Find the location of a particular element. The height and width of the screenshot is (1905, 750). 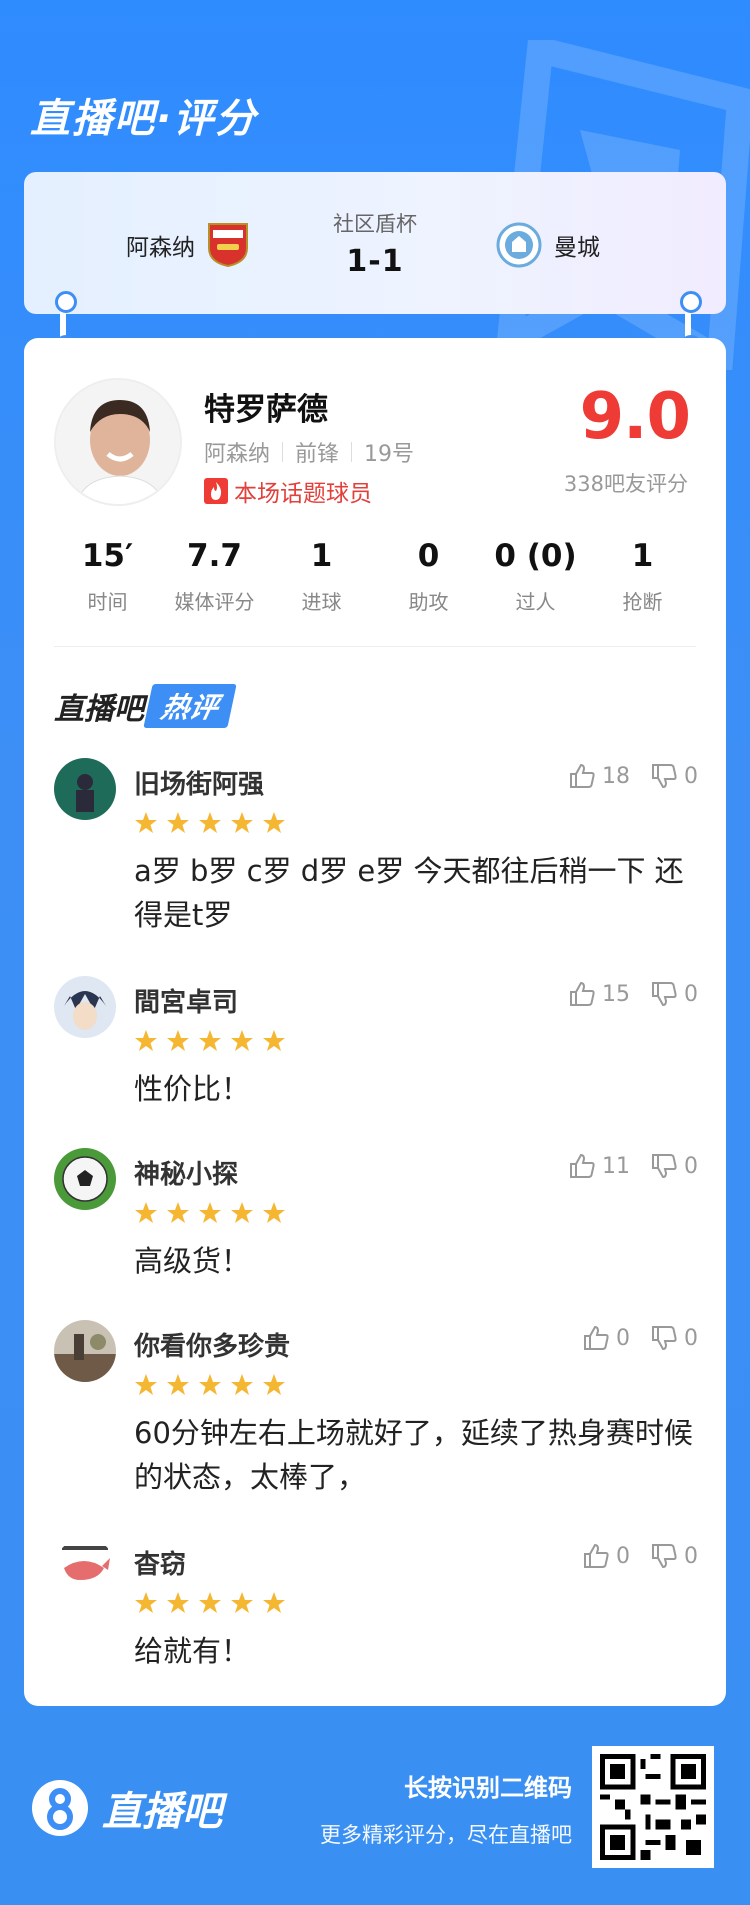

like-button: 18 is located at coordinates (599, 776).